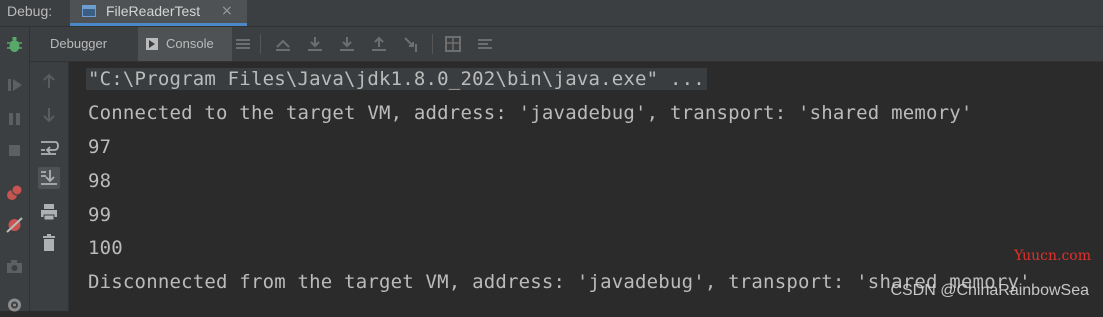  Describe the element at coordinates (190, 43) in the screenshot. I see `tab-console-label: Console` at that location.